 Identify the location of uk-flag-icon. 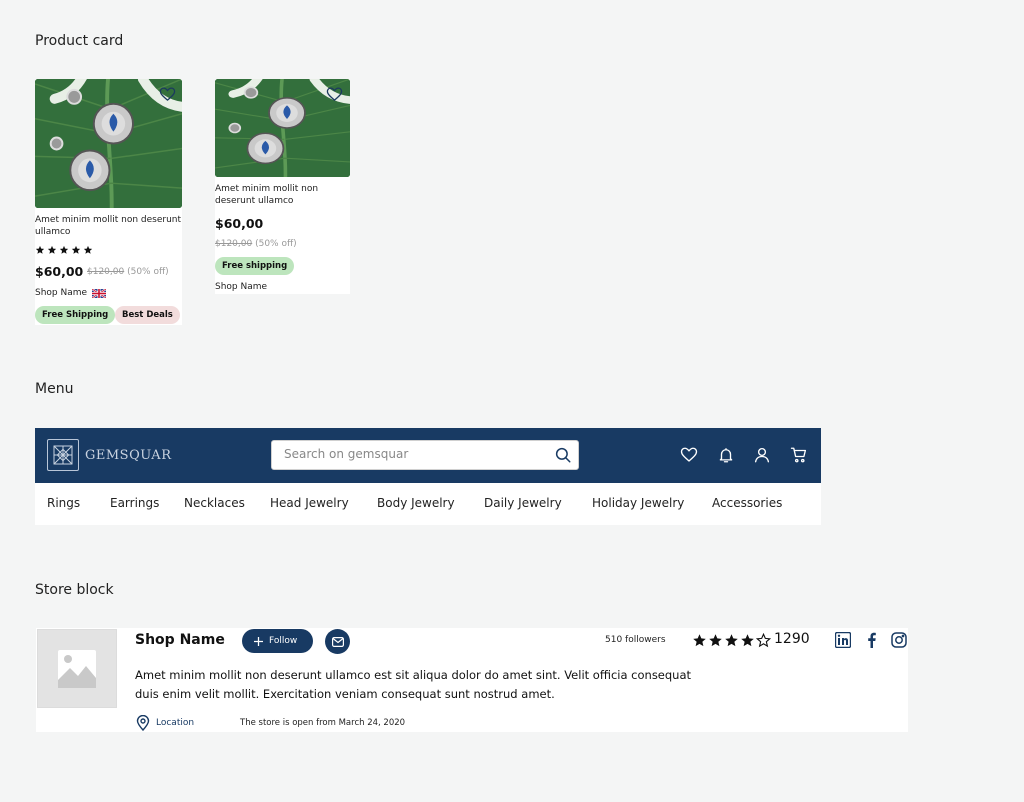
(99, 293).